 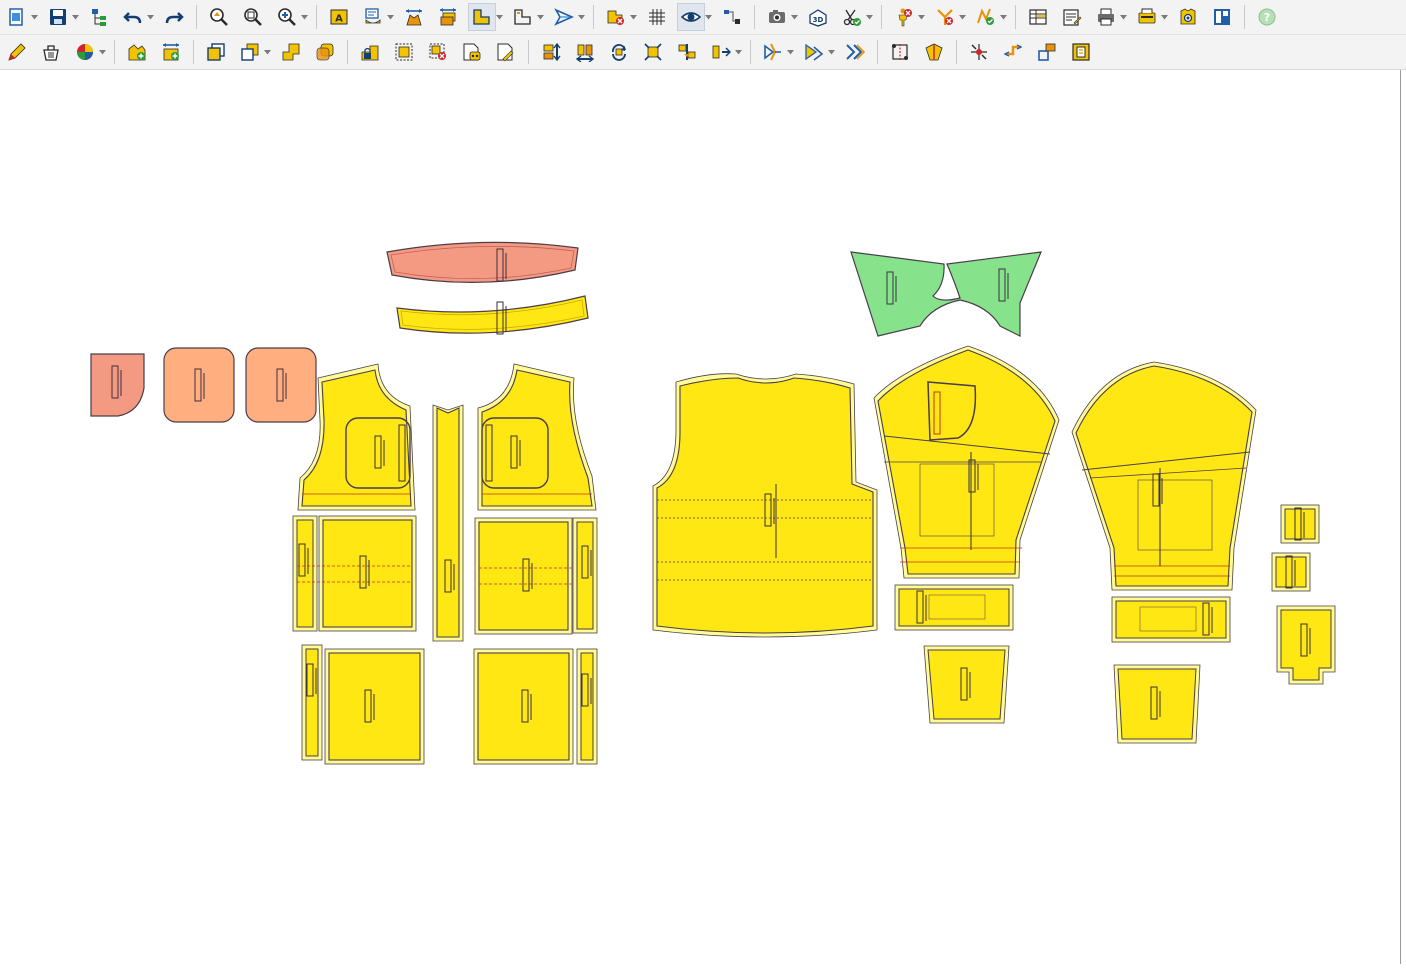 What do you see at coordinates (1164, 476) in the screenshot?
I see `sleeve-right-piece` at bounding box center [1164, 476].